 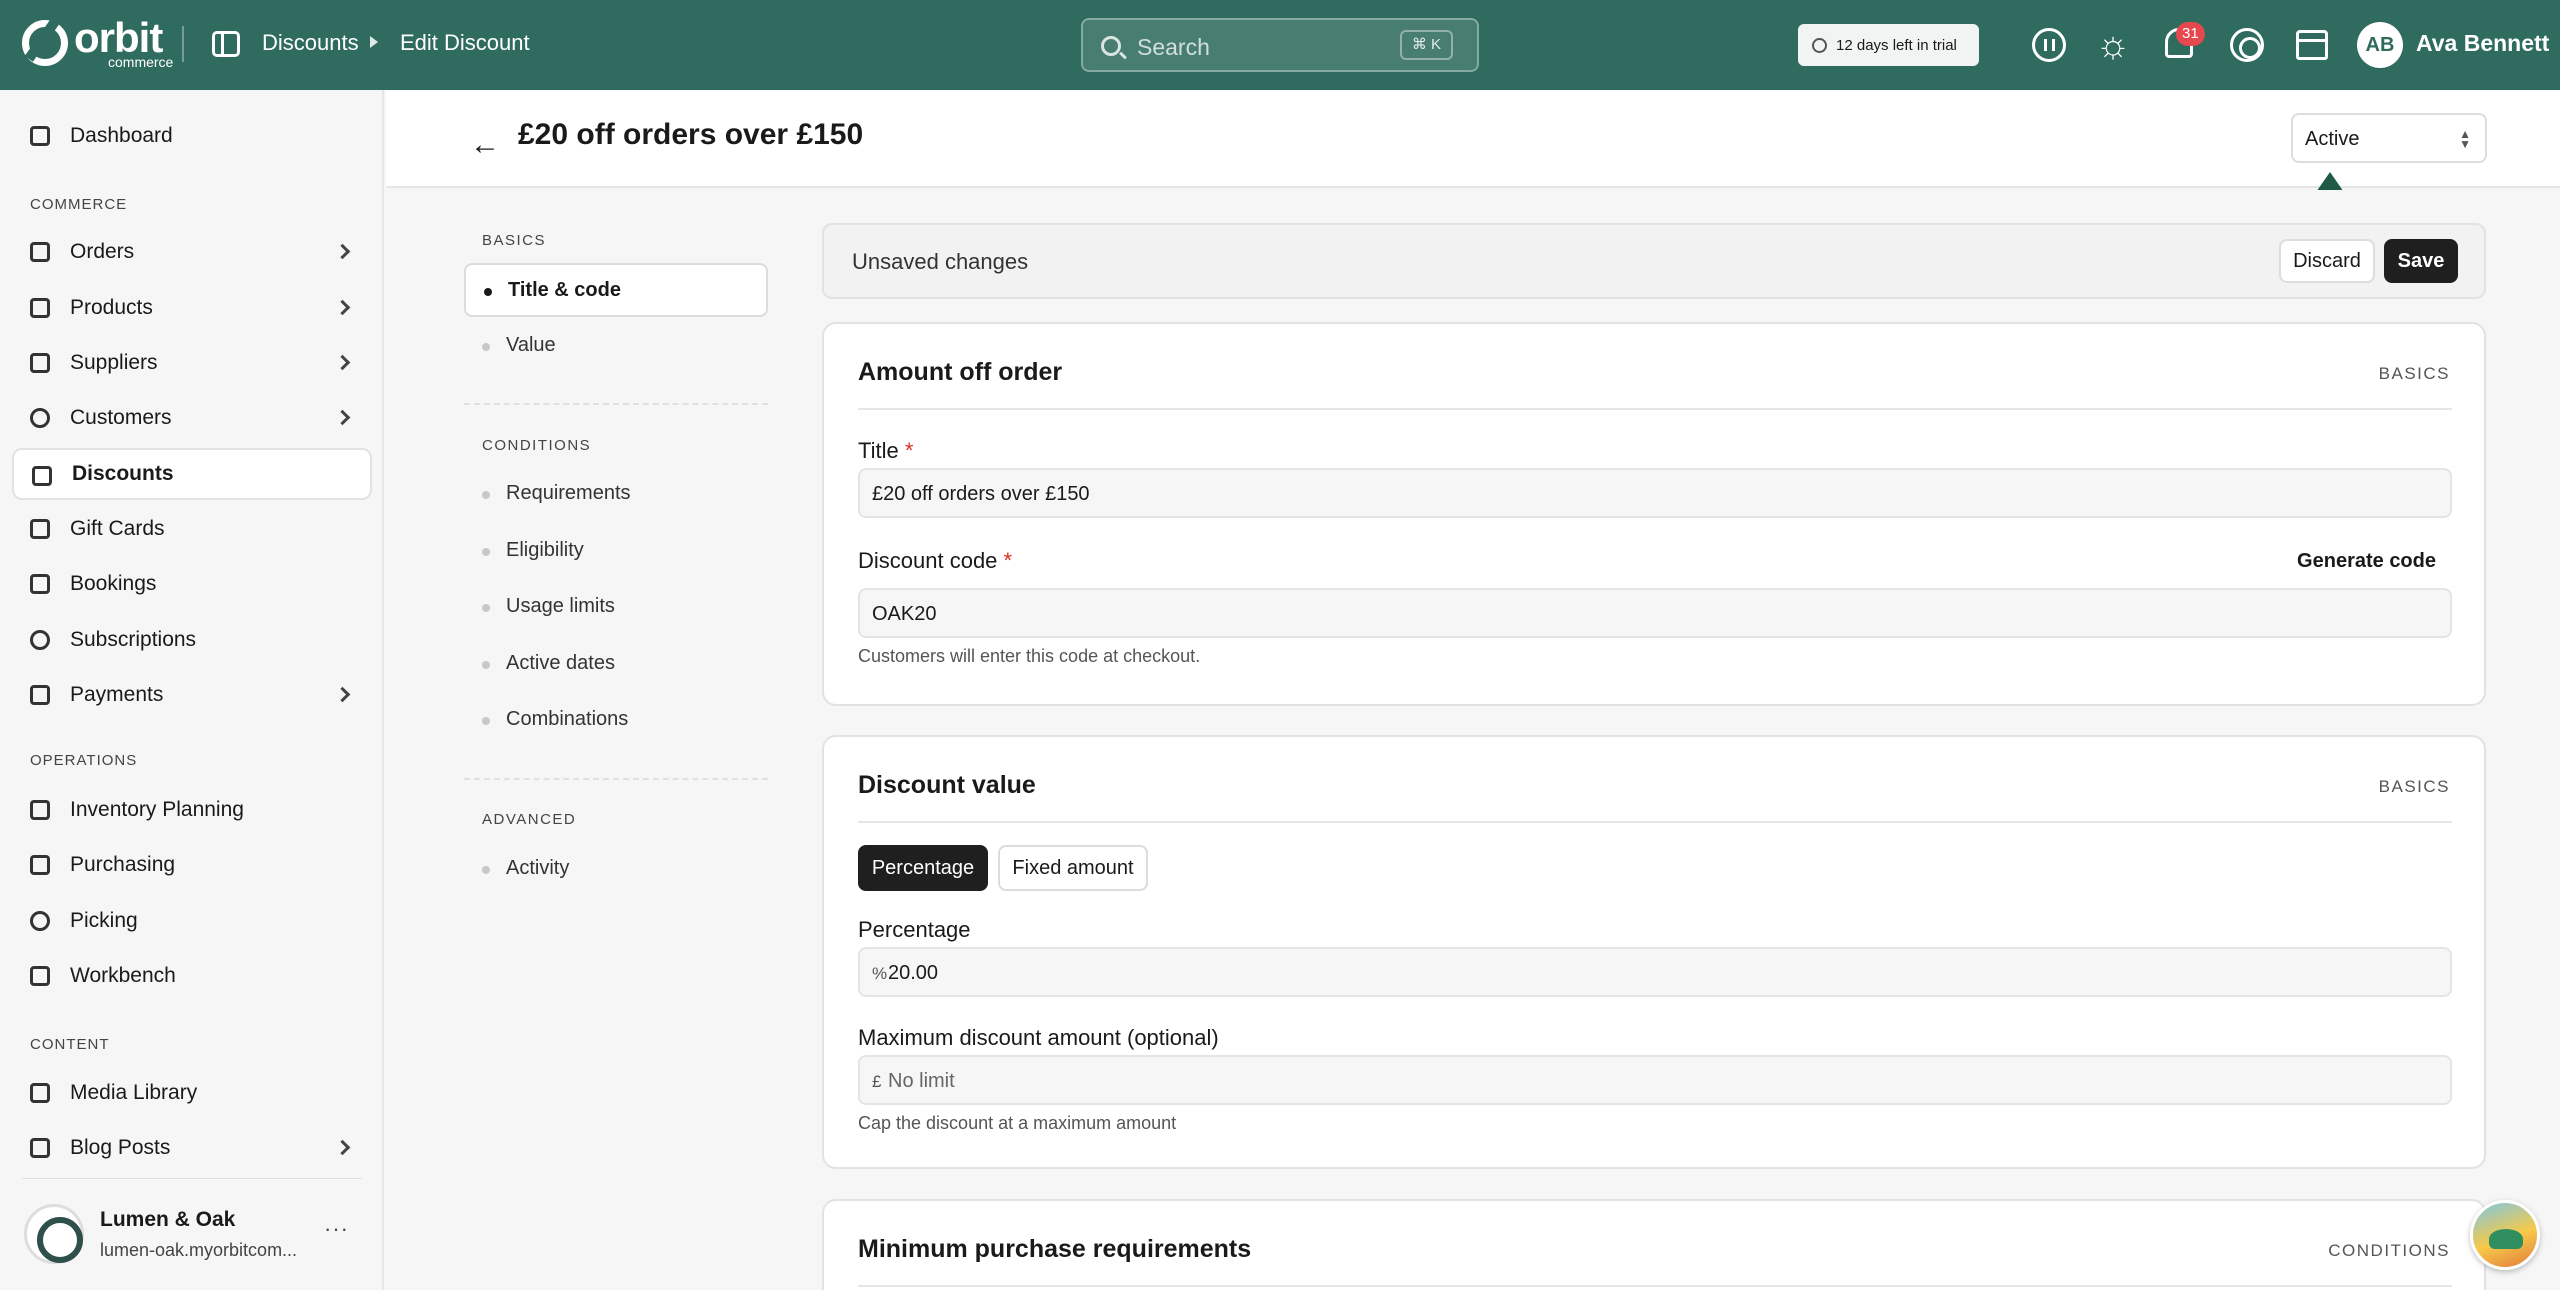 What do you see at coordinates (40, 584) in the screenshot?
I see `calendar-icon` at bounding box center [40, 584].